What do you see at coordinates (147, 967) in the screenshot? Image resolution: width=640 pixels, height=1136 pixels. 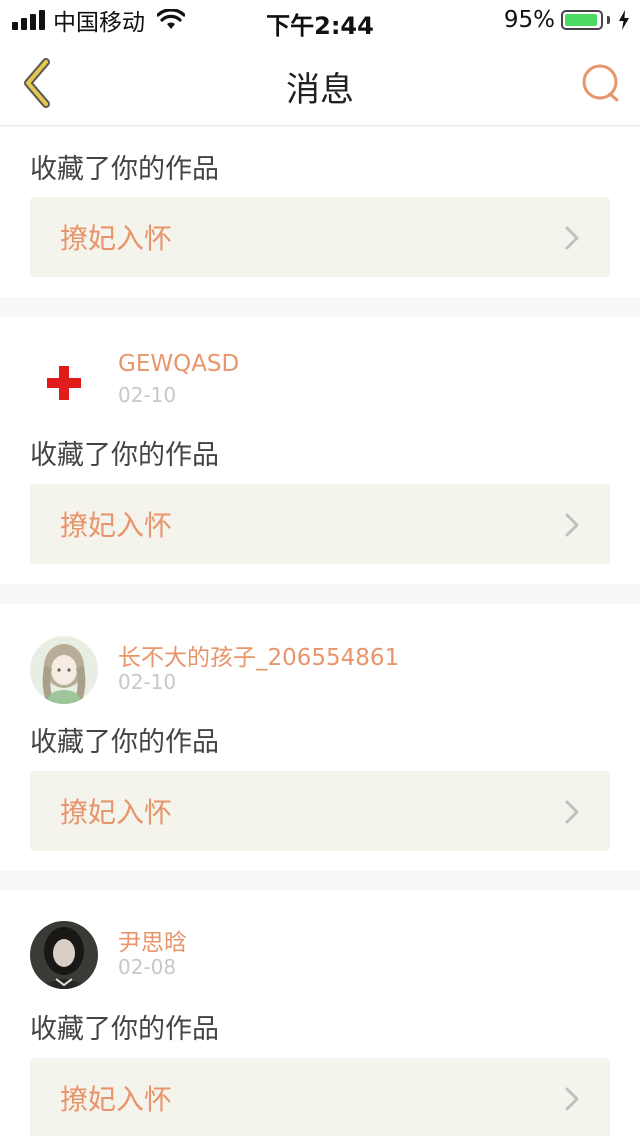 I see `message-date: 02-08` at bounding box center [147, 967].